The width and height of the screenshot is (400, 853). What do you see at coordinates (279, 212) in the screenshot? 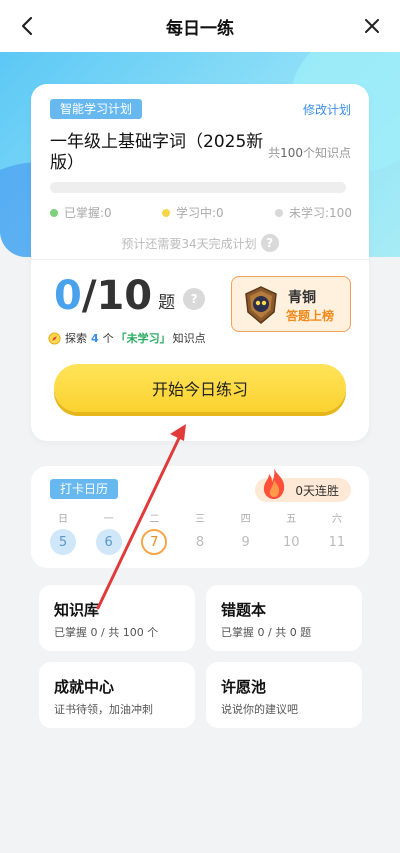
I see `gray-dot-icon` at bounding box center [279, 212].